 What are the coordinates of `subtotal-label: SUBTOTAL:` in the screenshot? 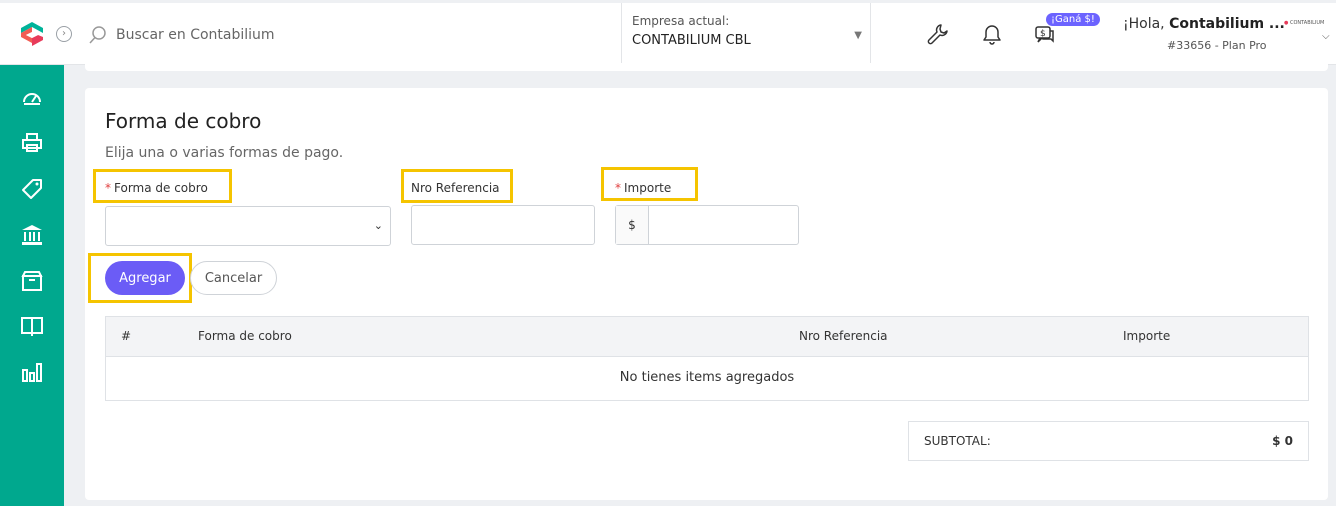 It's located at (957, 441).